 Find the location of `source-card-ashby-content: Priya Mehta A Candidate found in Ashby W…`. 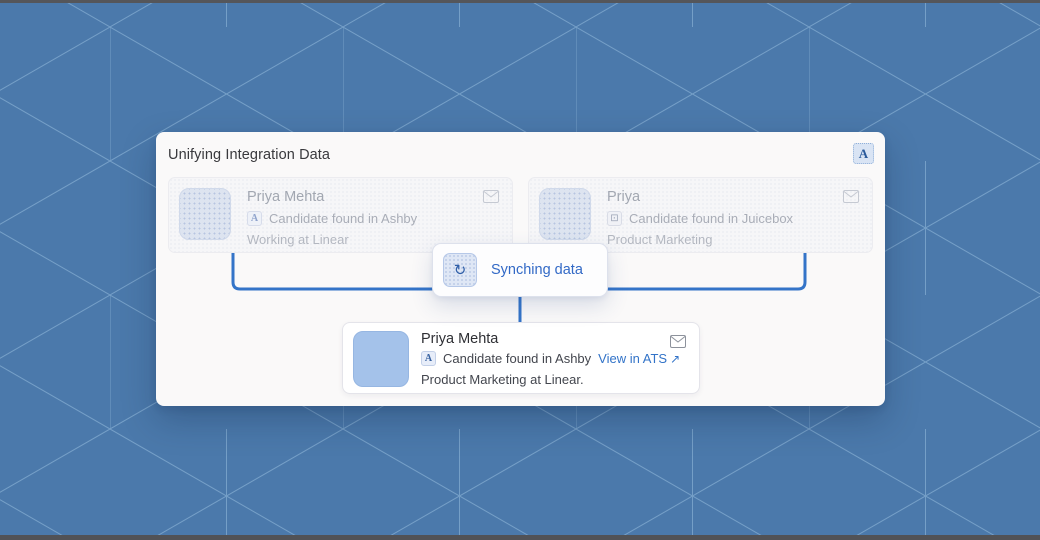

source-card-ashby-content: Priya Mehta A Candidate found in Ashby W… is located at coordinates (340, 215).